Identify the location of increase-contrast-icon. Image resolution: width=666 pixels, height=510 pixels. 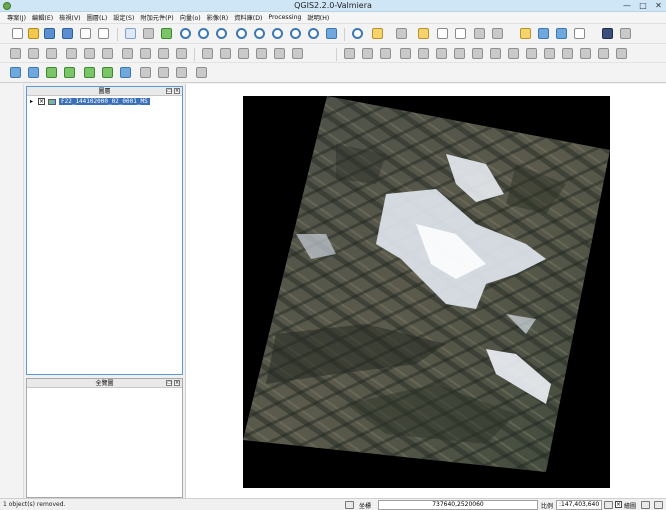
(89, 72).